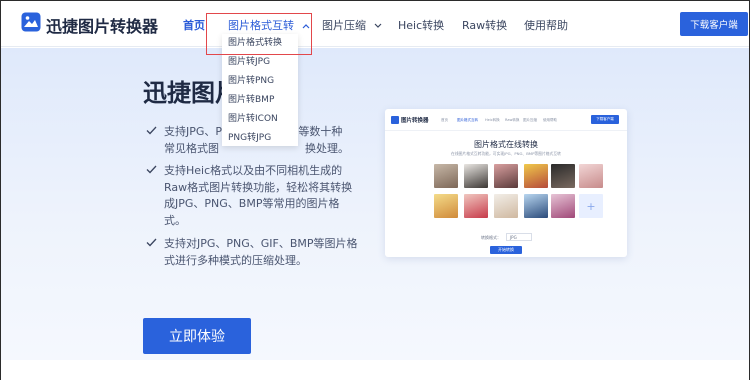 This screenshot has width=750, height=380. I want to click on page-bottom, so click(375, 370).